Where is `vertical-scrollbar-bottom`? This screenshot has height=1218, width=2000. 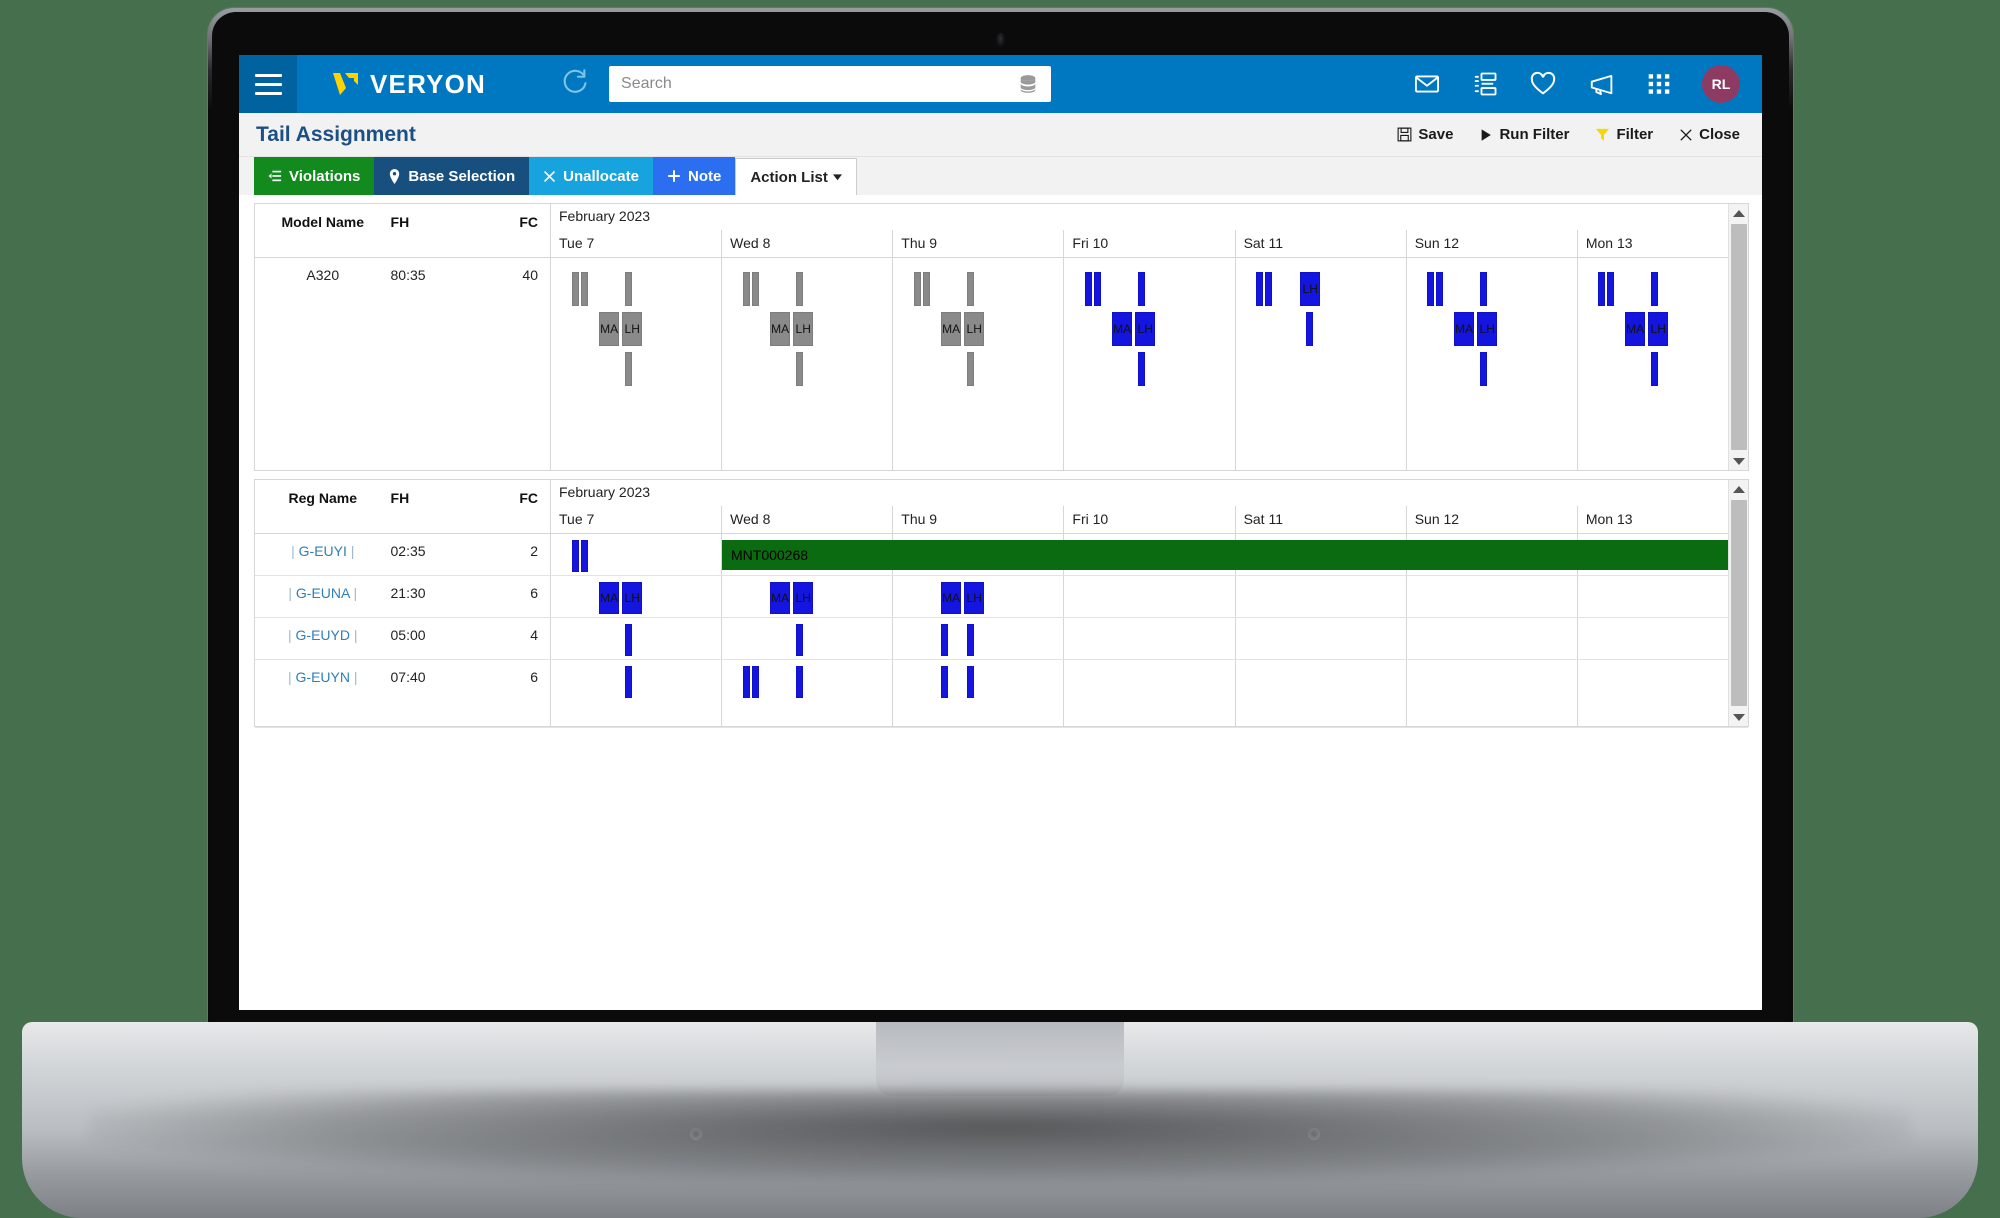 vertical-scrollbar-bottom is located at coordinates (1738, 603).